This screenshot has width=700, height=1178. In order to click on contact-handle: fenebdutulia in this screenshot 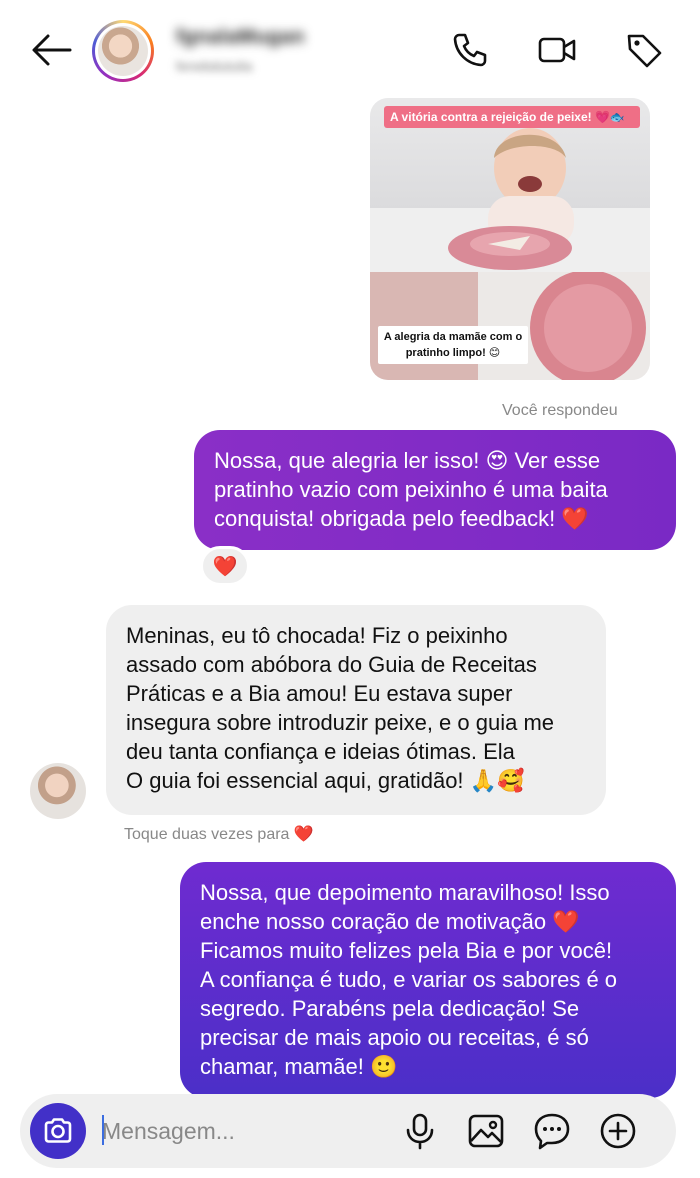, I will do `click(214, 66)`.